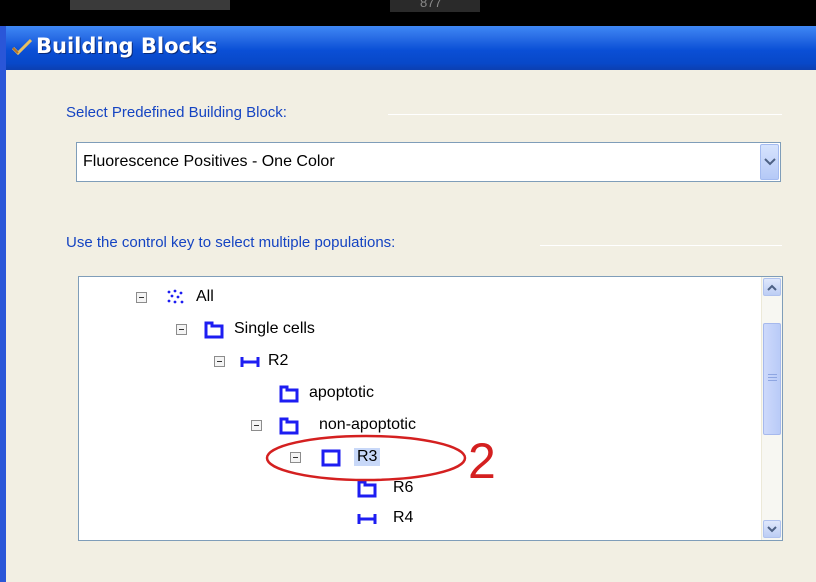 The width and height of the screenshot is (816, 582). Describe the element at coordinates (278, 360) in the screenshot. I see `tree-node-label: R2` at that location.